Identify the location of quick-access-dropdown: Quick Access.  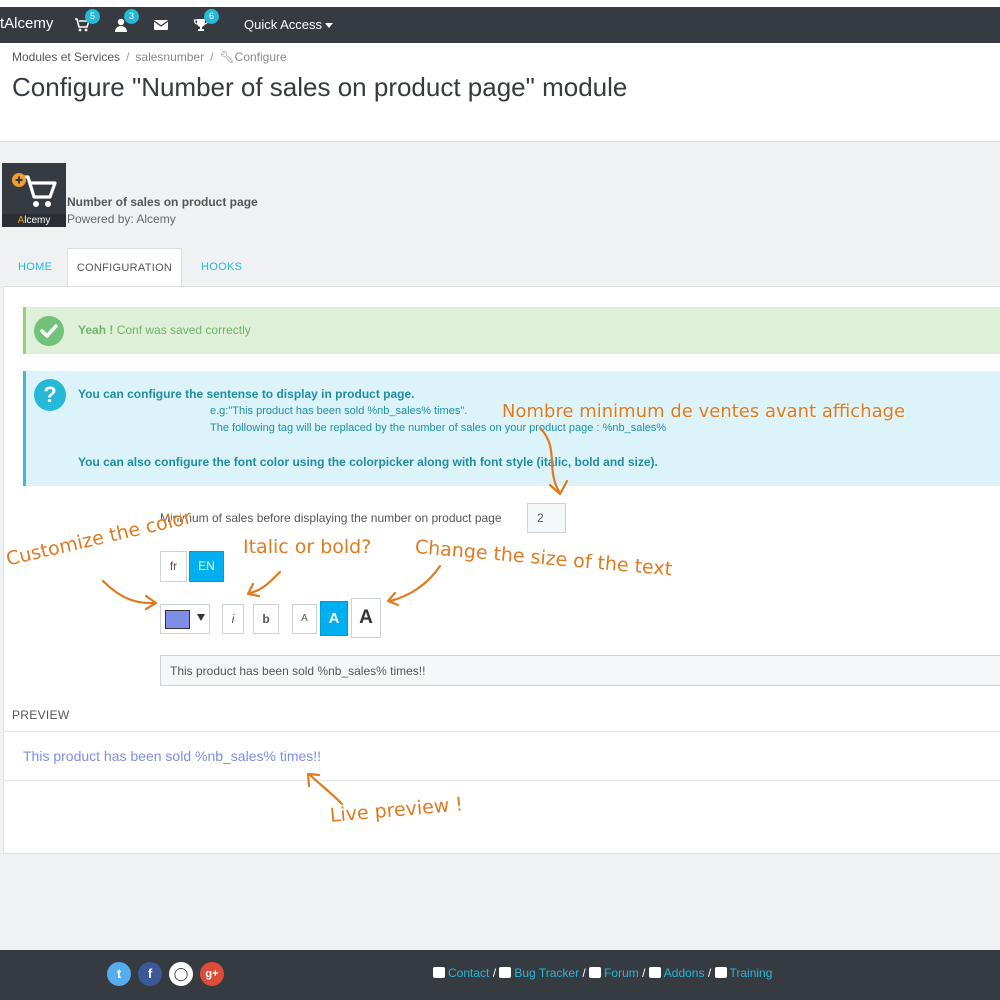
(289, 24).